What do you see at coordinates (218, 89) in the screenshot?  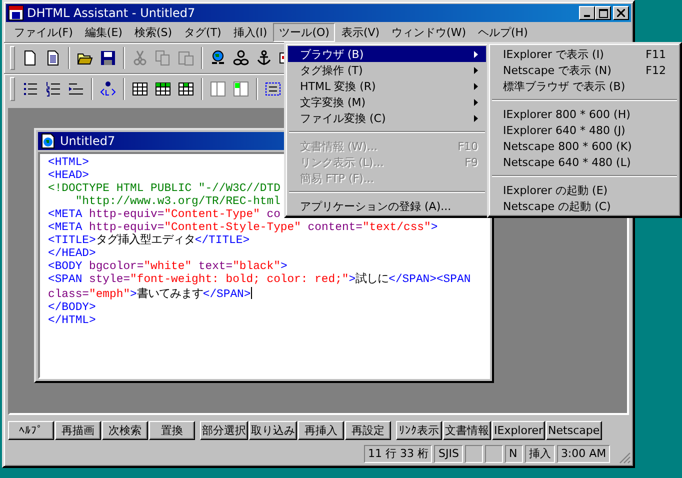 I see `frame-split-icon` at bounding box center [218, 89].